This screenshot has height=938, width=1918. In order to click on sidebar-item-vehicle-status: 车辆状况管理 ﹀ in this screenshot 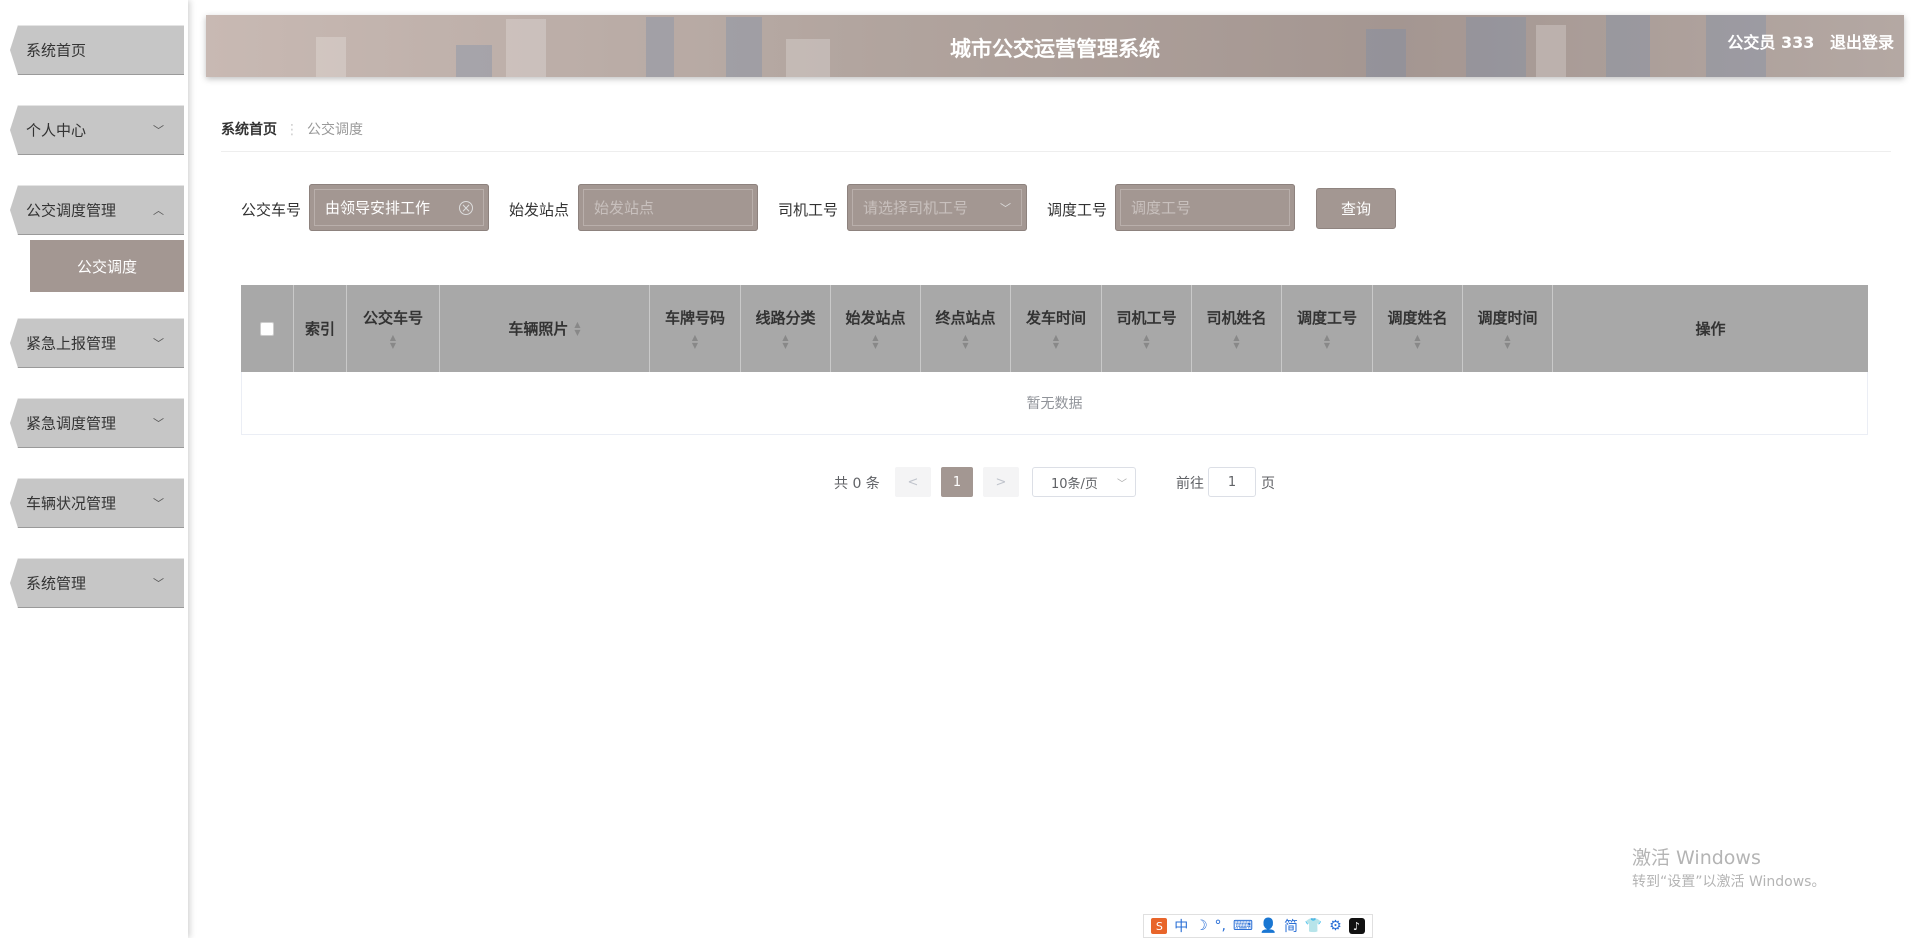, I will do `click(97, 503)`.